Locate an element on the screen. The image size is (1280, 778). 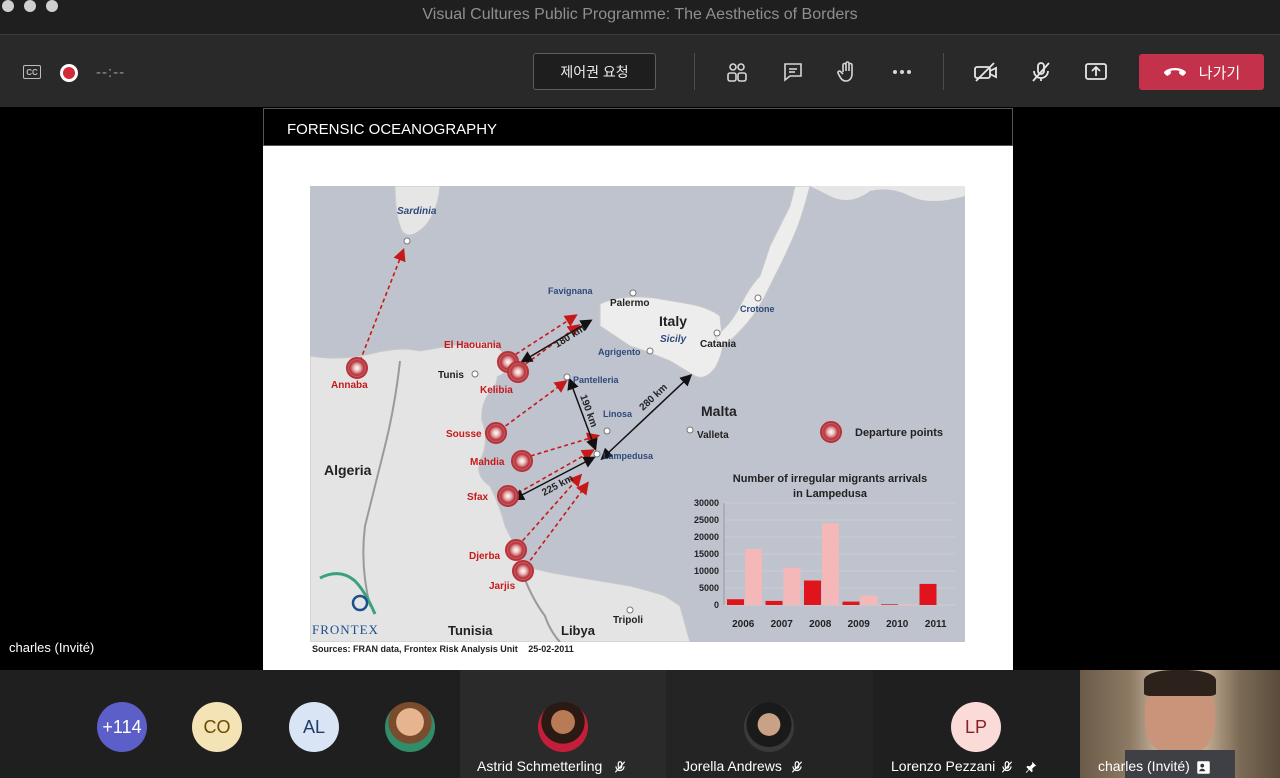
x-tick-label: 2008 is located at coordinates (820, 624).